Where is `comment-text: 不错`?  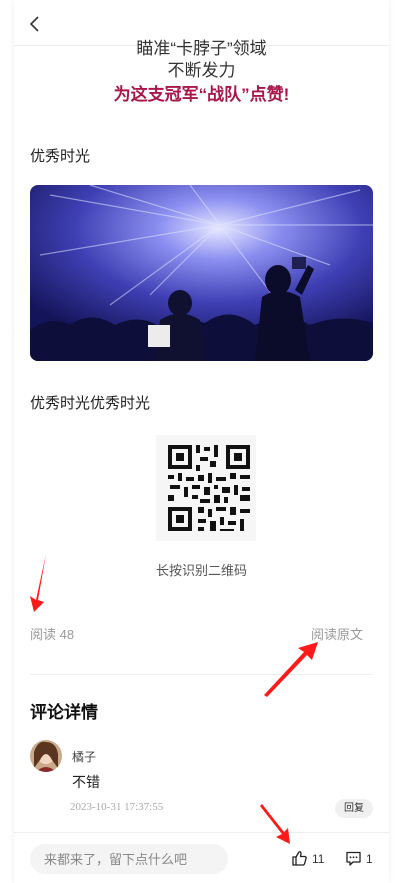 comment-text: 不错 is located at coordinates (86, 782).